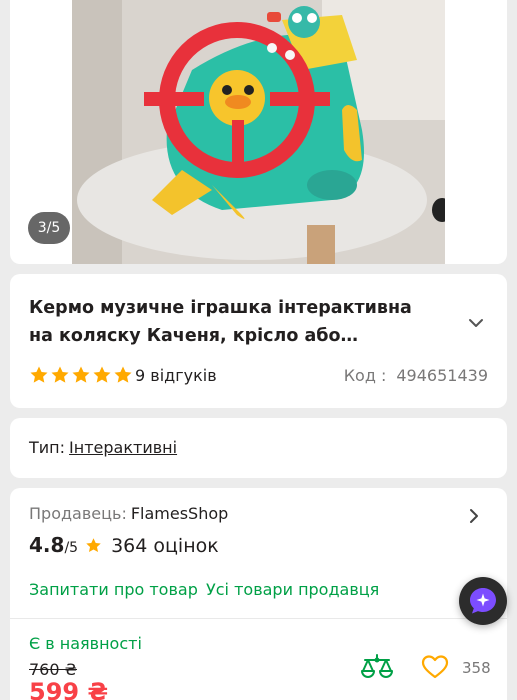 This screenshot has height=700, width=517. I want to click on chevron-down-icon, so click(476, 323).